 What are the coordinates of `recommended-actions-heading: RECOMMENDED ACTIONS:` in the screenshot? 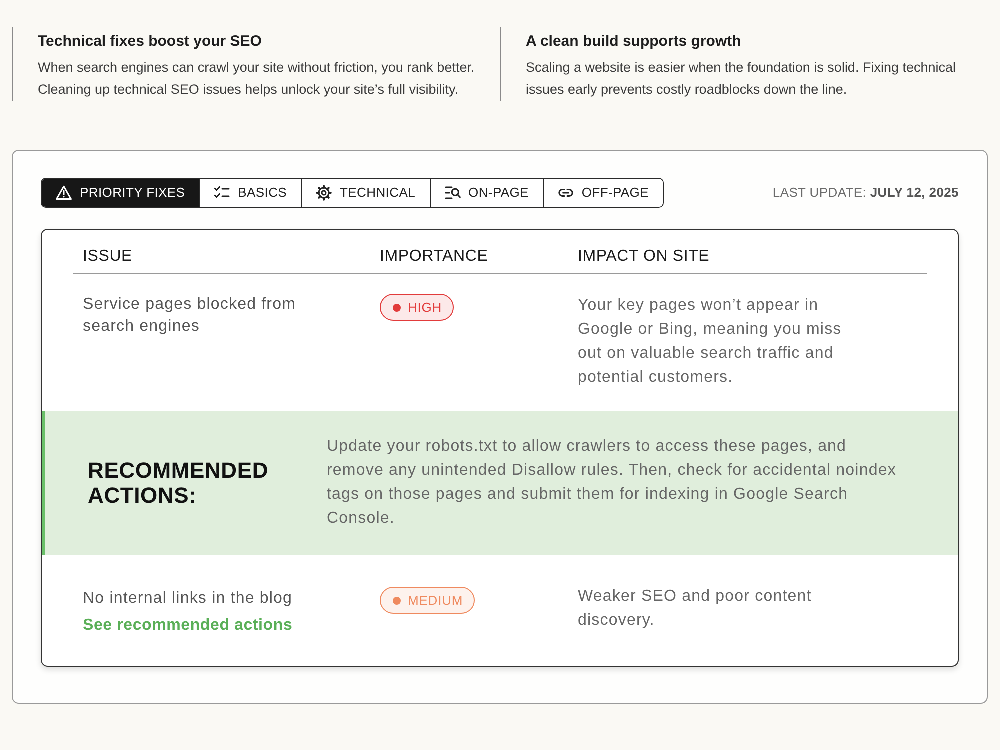 It's located at (179, 483).